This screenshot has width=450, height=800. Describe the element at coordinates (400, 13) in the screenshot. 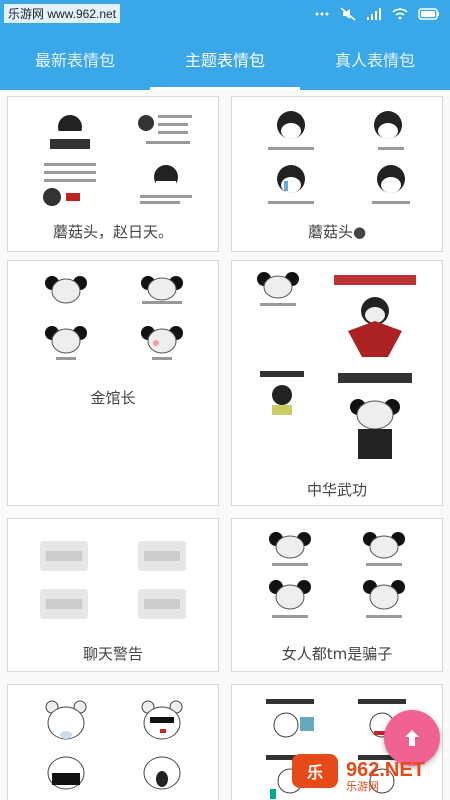

I see `wifi-icon` at that location.